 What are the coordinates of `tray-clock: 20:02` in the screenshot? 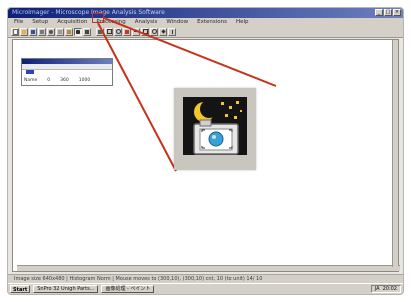 It's located at (389, 289).